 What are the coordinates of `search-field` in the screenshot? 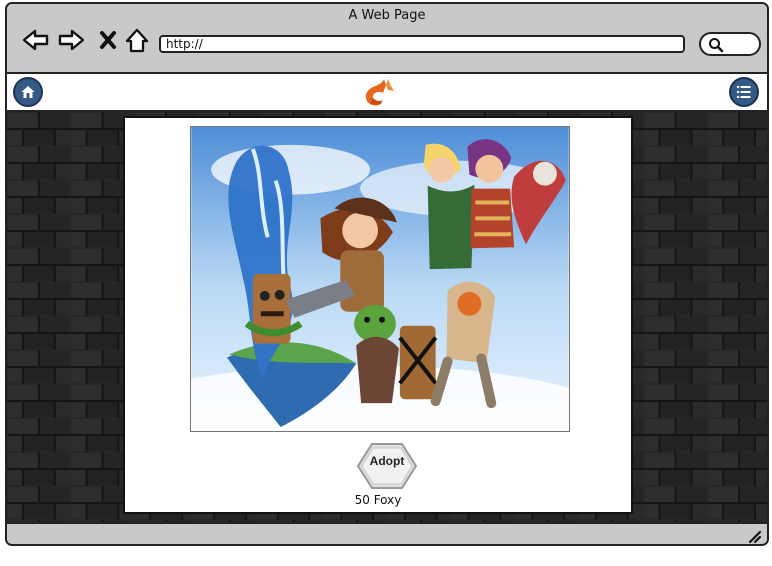 It's located at (730, 44).